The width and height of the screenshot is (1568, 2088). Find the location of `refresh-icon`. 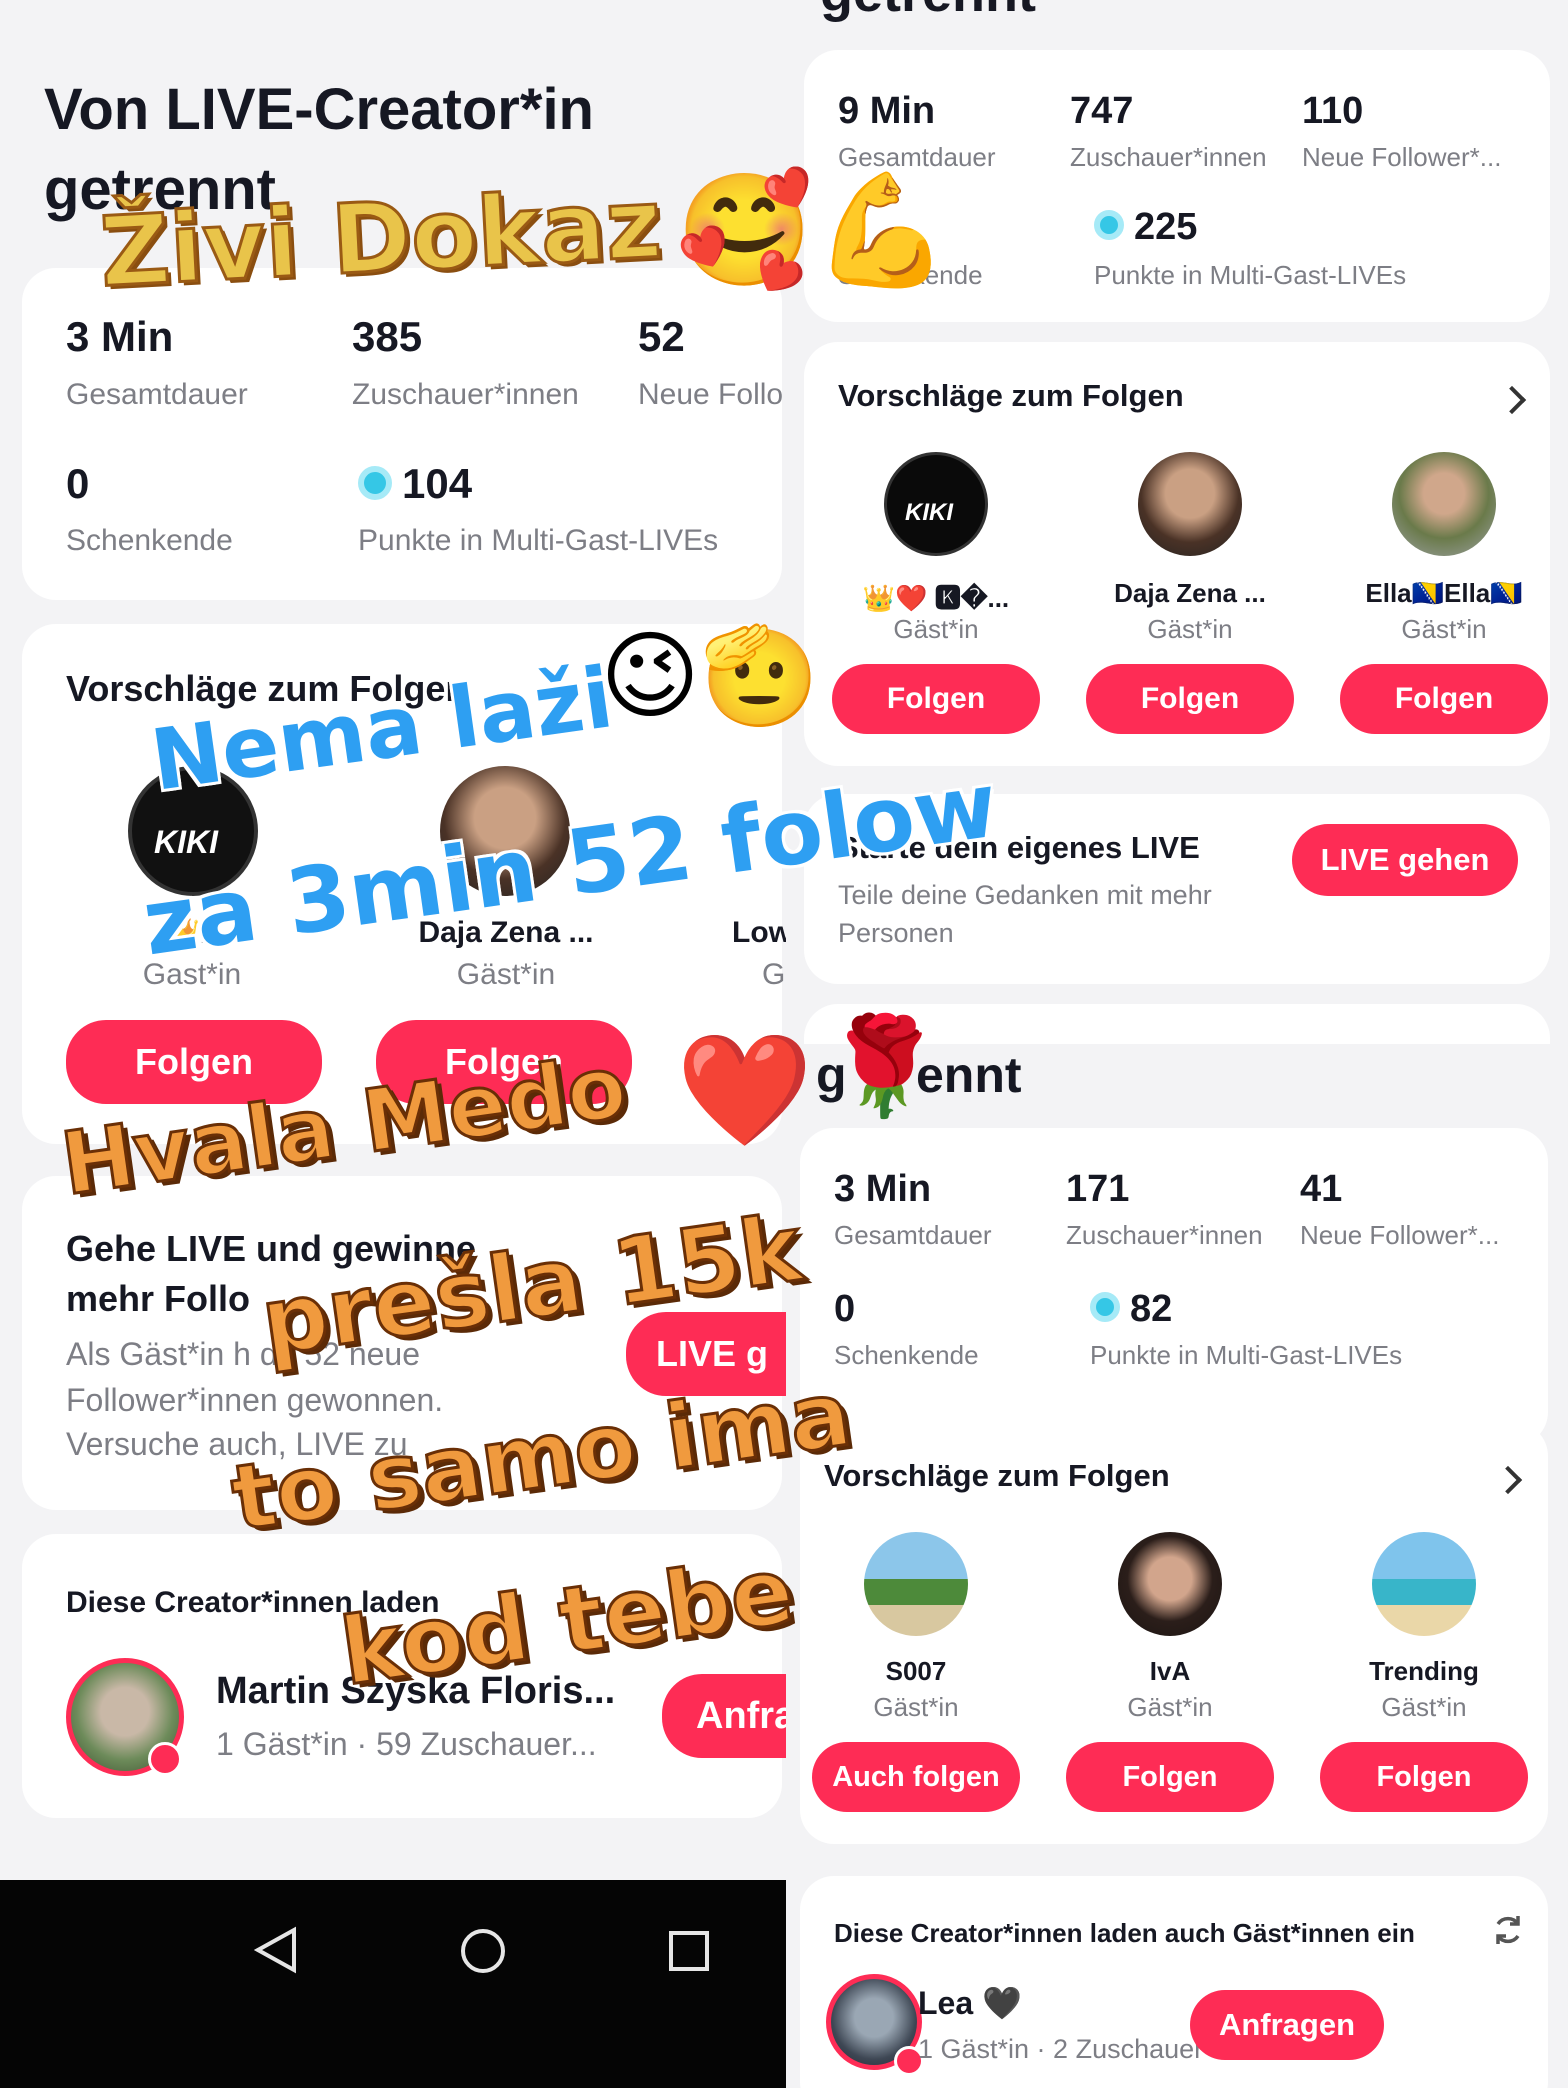

refresh-icon is located at coordinates (1508, 1930).